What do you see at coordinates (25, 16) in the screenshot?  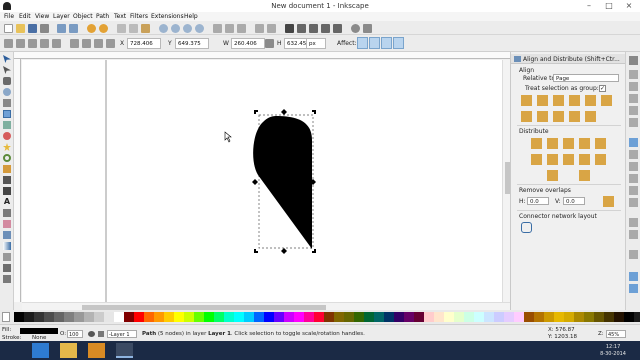 I see `menu-edit: Edit` at bounding box center [25, 16].